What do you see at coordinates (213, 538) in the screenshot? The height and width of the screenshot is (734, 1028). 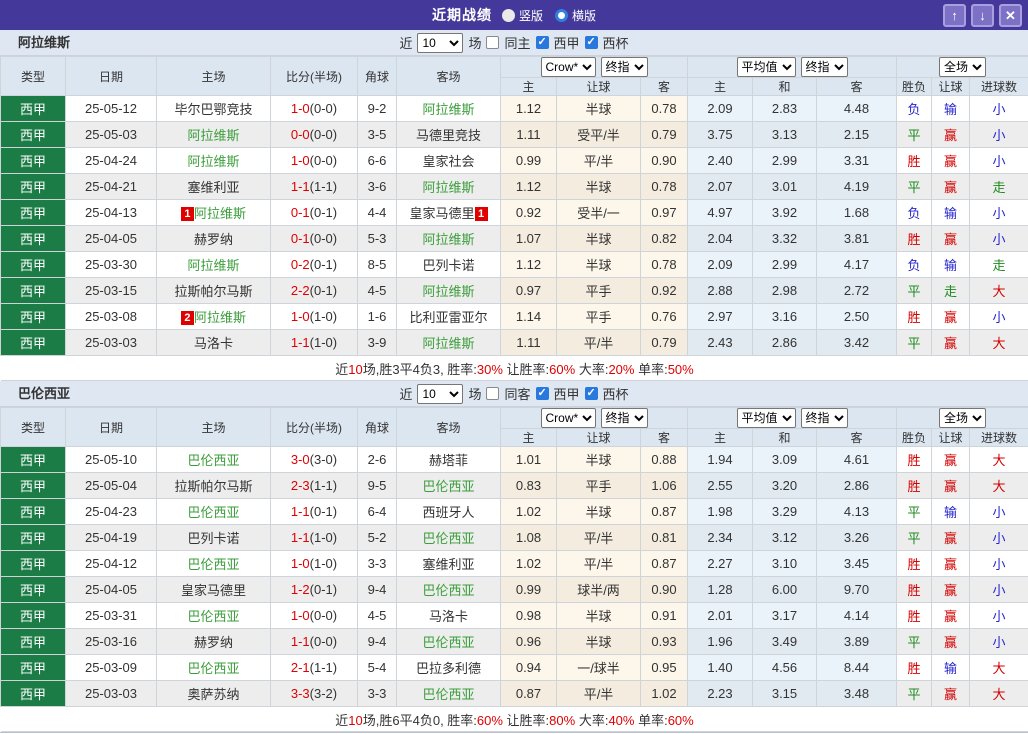 I see `home-team-link: 巴列卡诺` at bounding box center [213, 538].